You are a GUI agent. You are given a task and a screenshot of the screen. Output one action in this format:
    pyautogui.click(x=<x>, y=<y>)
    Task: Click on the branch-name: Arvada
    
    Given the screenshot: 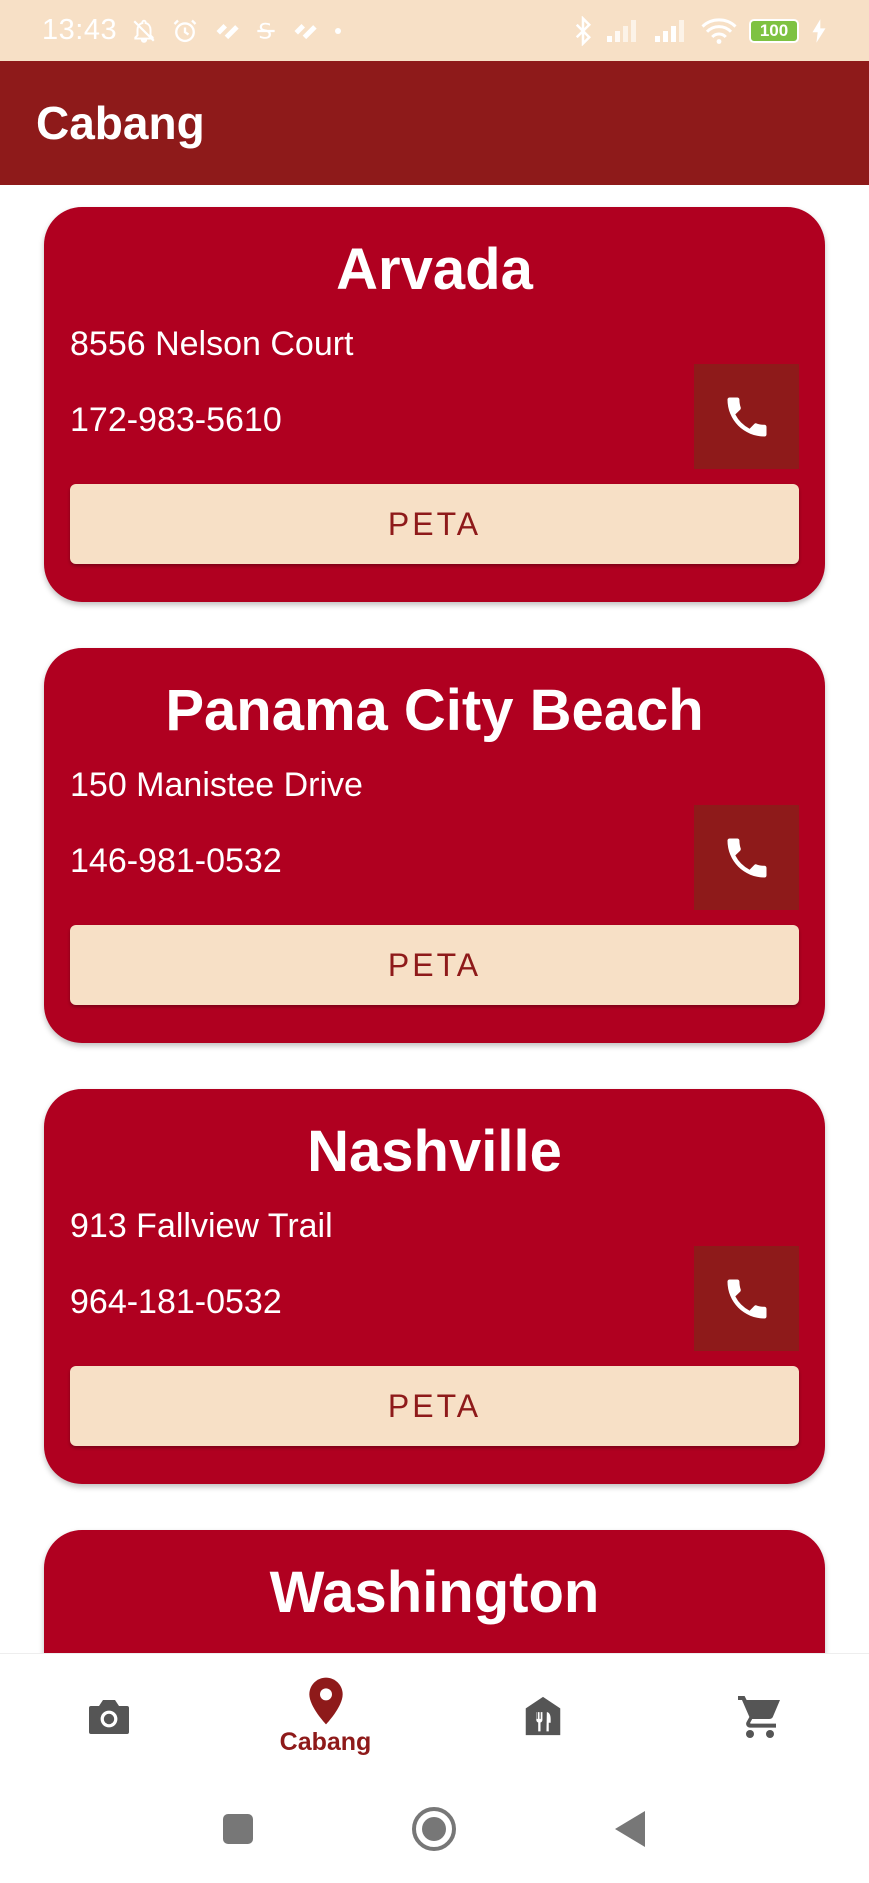 What is the action you would take?
    pyautogui.click(x=434, y=269)
    